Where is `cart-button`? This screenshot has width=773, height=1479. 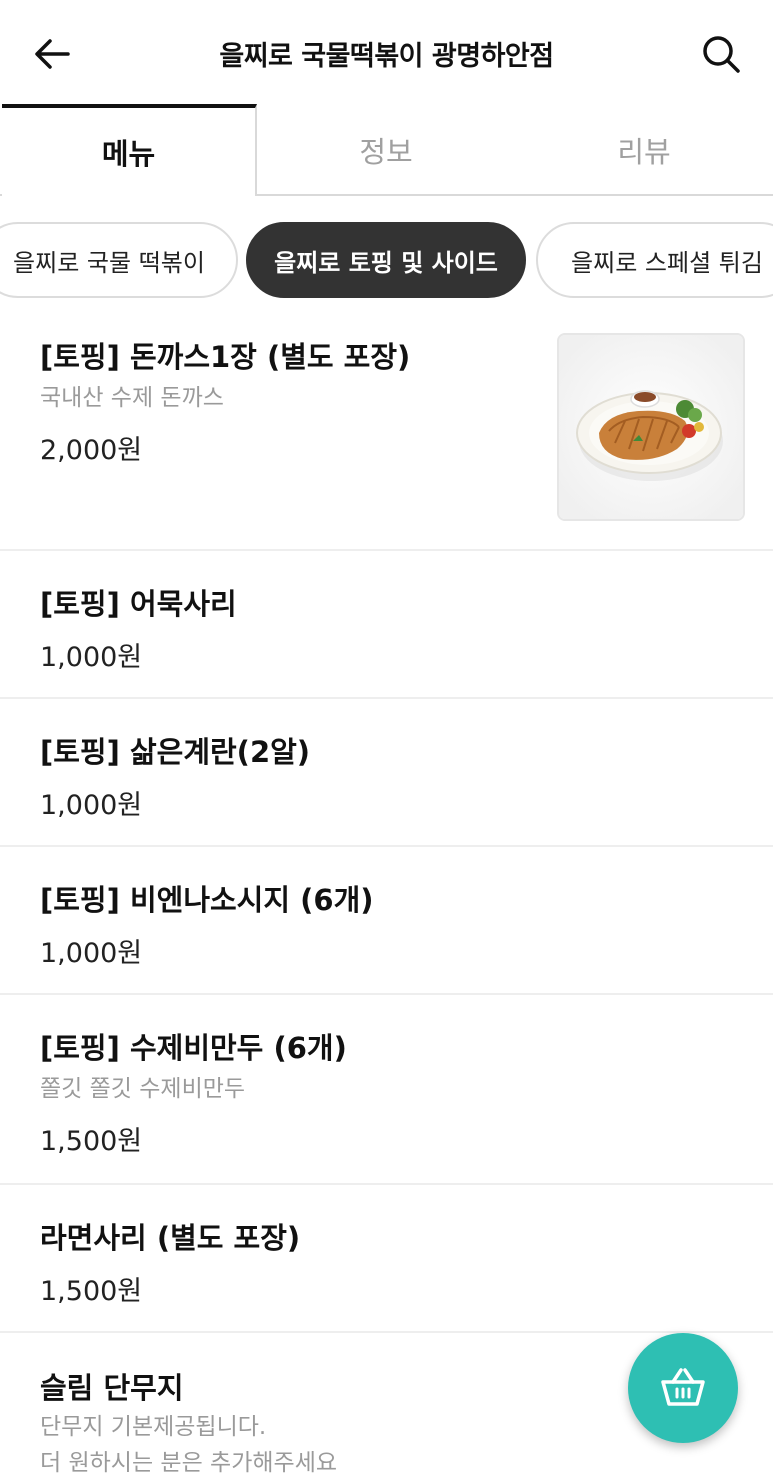
cart-button is located at coordinates (683, 1388).